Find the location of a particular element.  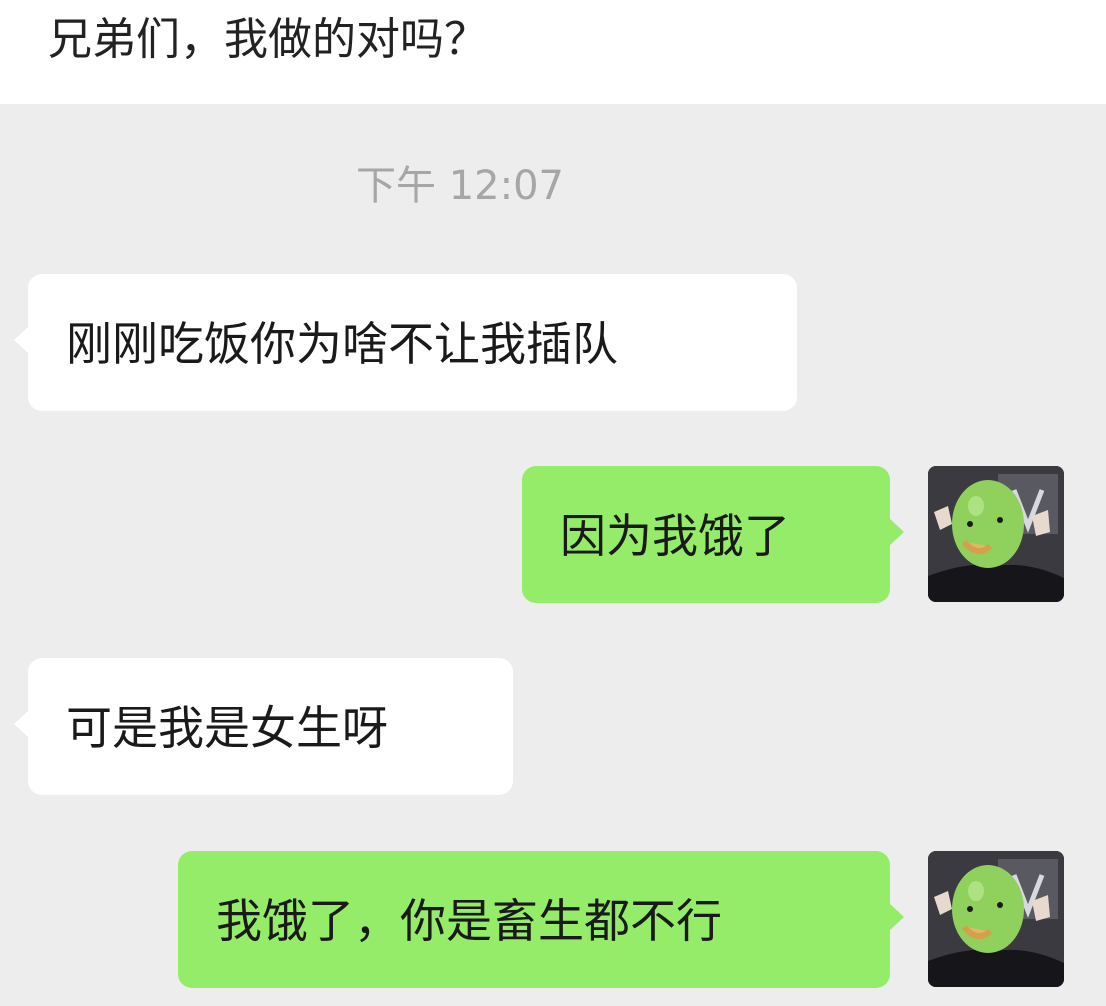

message-text: 刚刚吃饭你为啥不让我插队 is located at coordinates (342, 344).